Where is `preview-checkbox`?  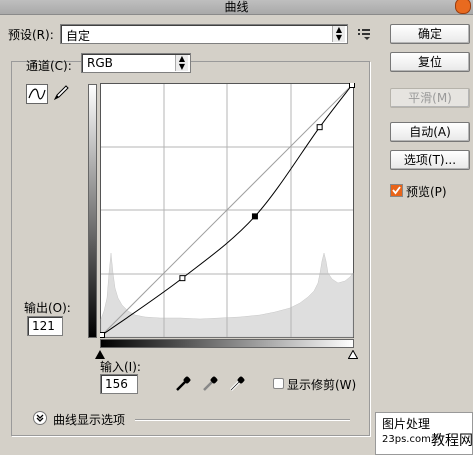 preview-checkbox is located at coordinates (396, 190).